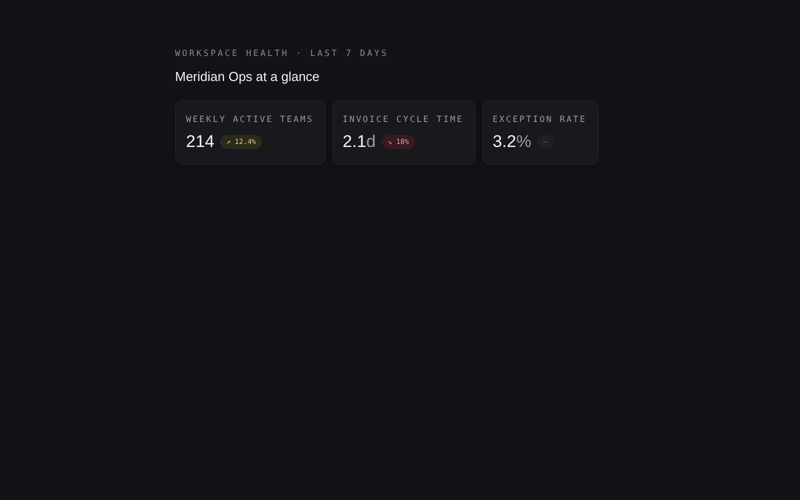 This screenshot has width=800, height=500. Describe the element at coordinates (247, 76) in the screenshot. I see `page-title: Meridian Ops at a glance` at that location.